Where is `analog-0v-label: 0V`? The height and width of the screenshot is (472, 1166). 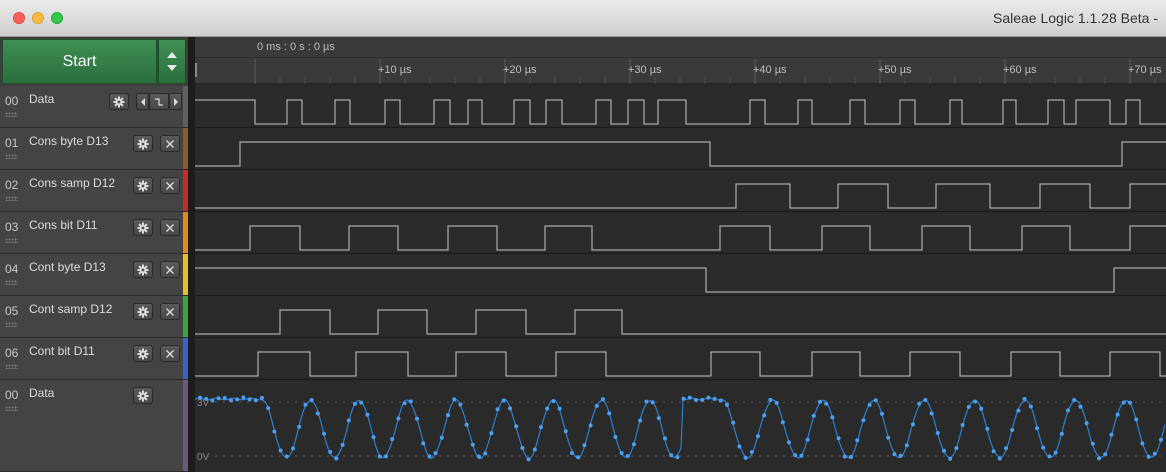 analog-0v-label: 0V is located at coordinates (203, 457).